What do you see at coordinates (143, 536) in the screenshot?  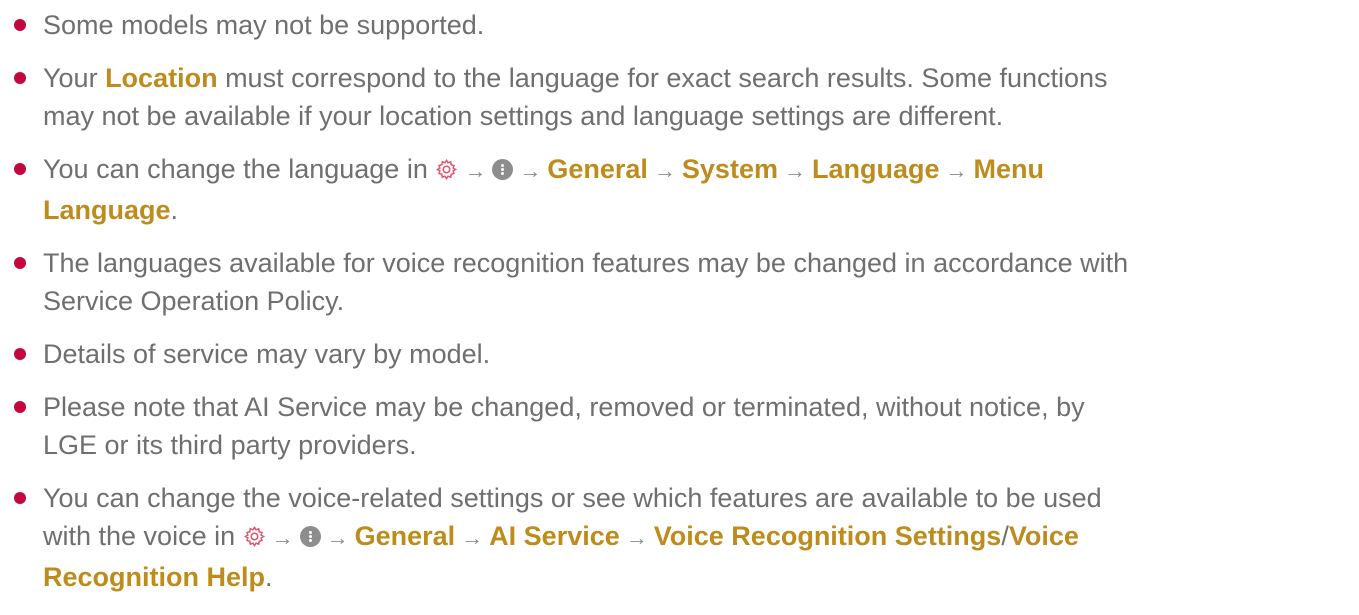 I see `note-text: with the voice in` at bounding box center [143, 536].